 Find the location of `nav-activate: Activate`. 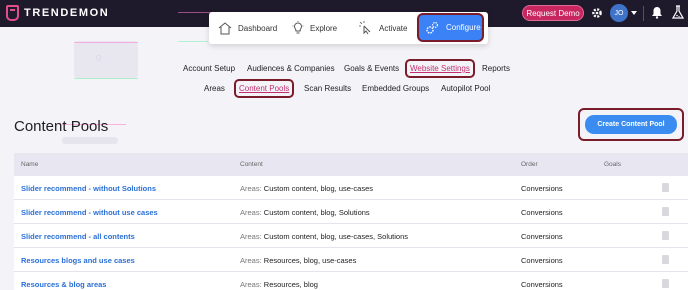

nav-activate: Activate is located at coordinates (383, 28).